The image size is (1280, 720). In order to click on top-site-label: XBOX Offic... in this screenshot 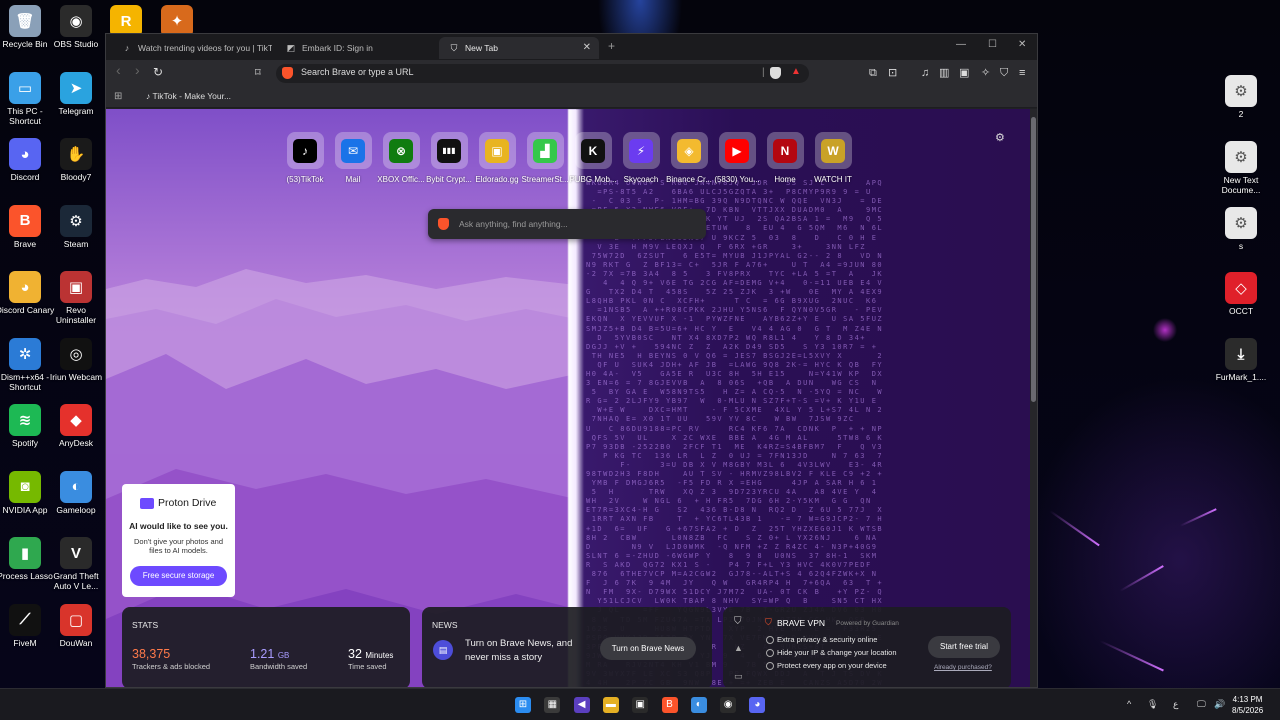, I will do `click(401, 179)`.